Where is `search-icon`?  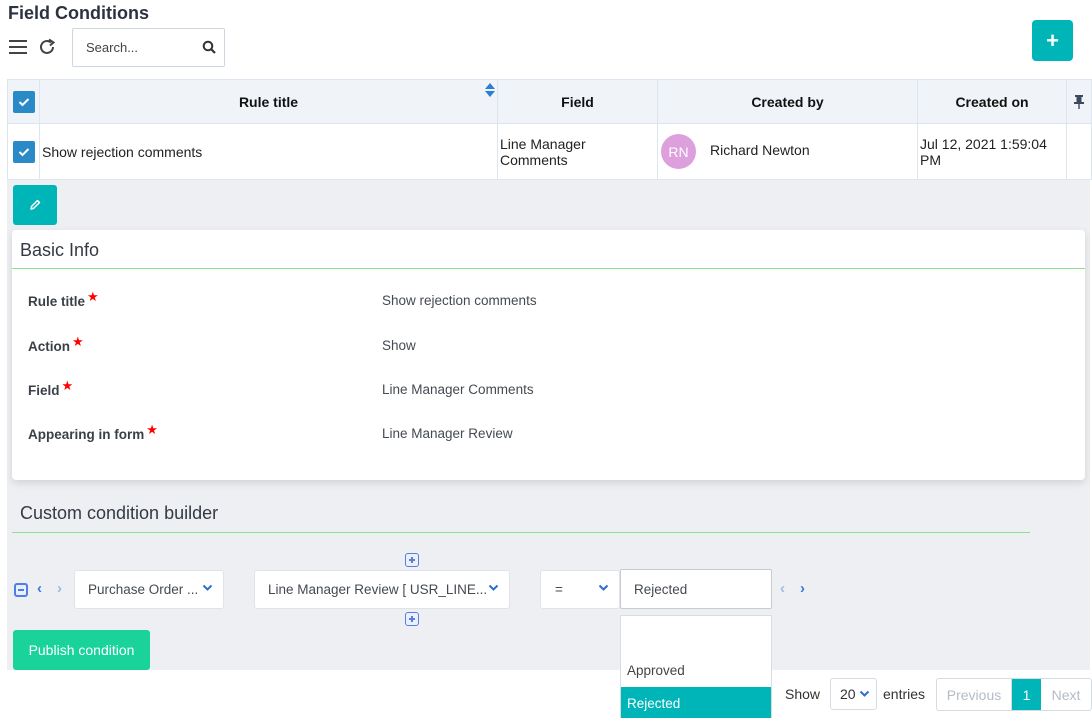 search-icon is located at coordinates (209, 47).